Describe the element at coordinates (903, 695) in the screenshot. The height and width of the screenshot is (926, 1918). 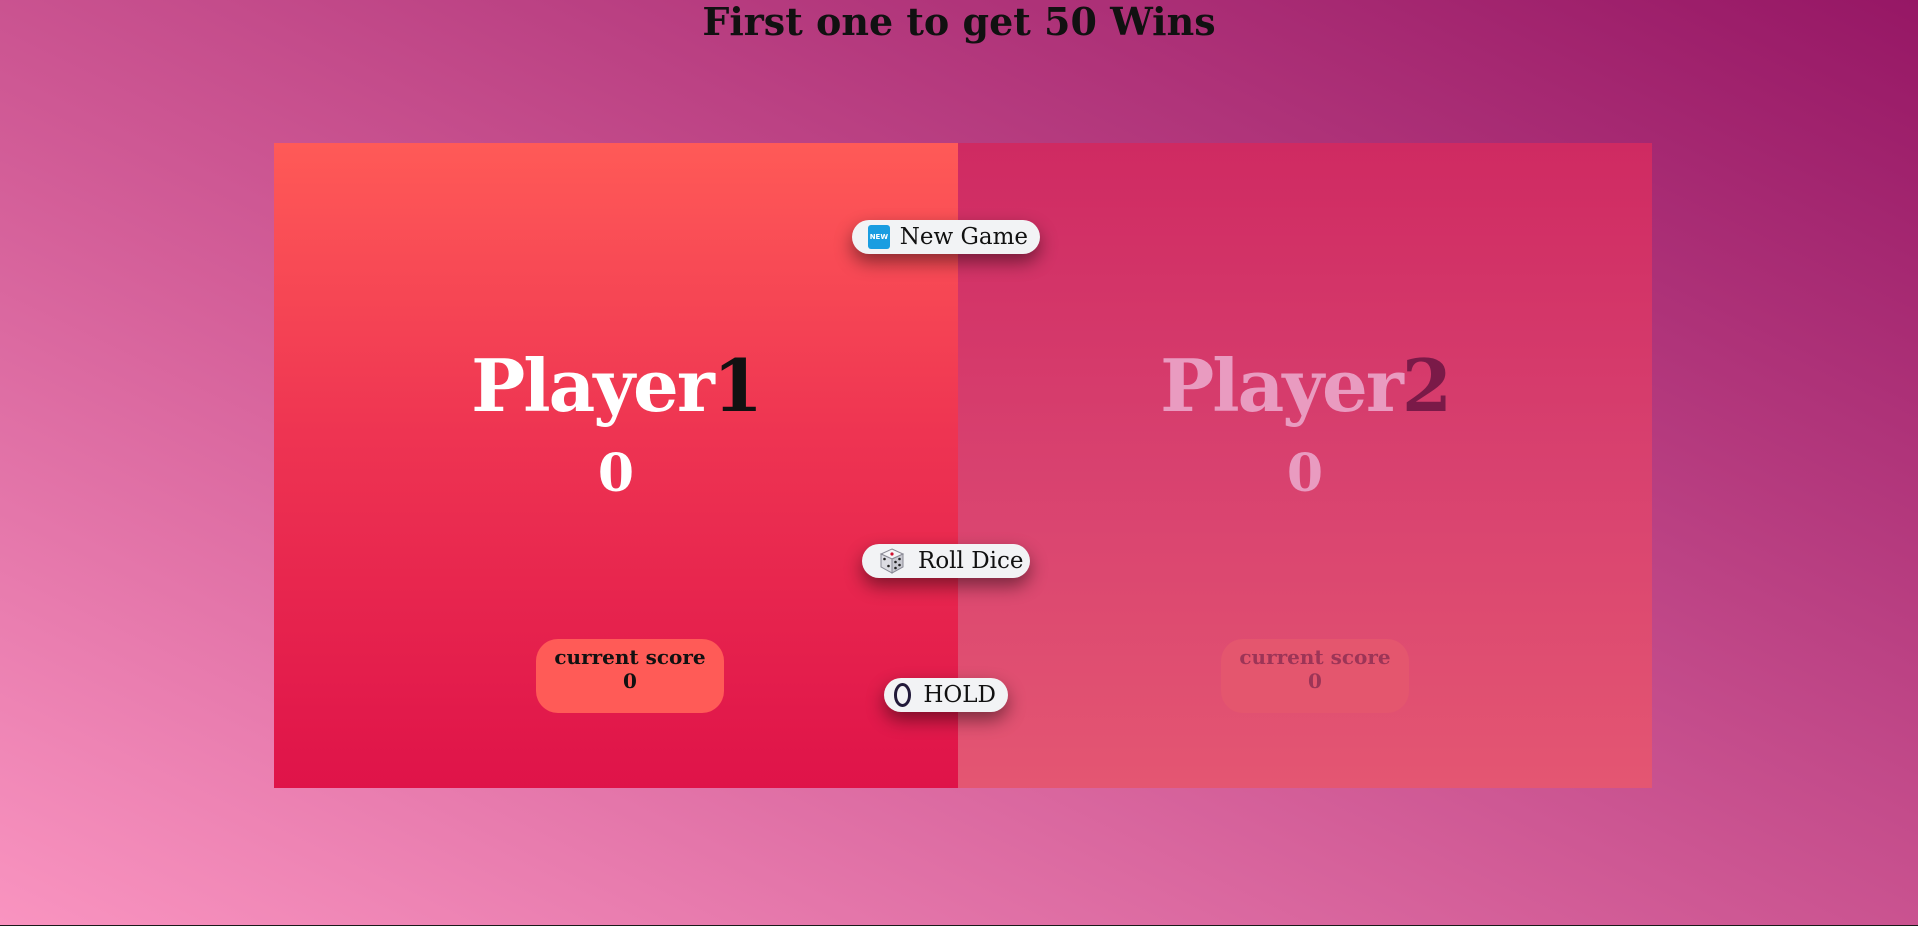
I see `circle-icon` at that location.